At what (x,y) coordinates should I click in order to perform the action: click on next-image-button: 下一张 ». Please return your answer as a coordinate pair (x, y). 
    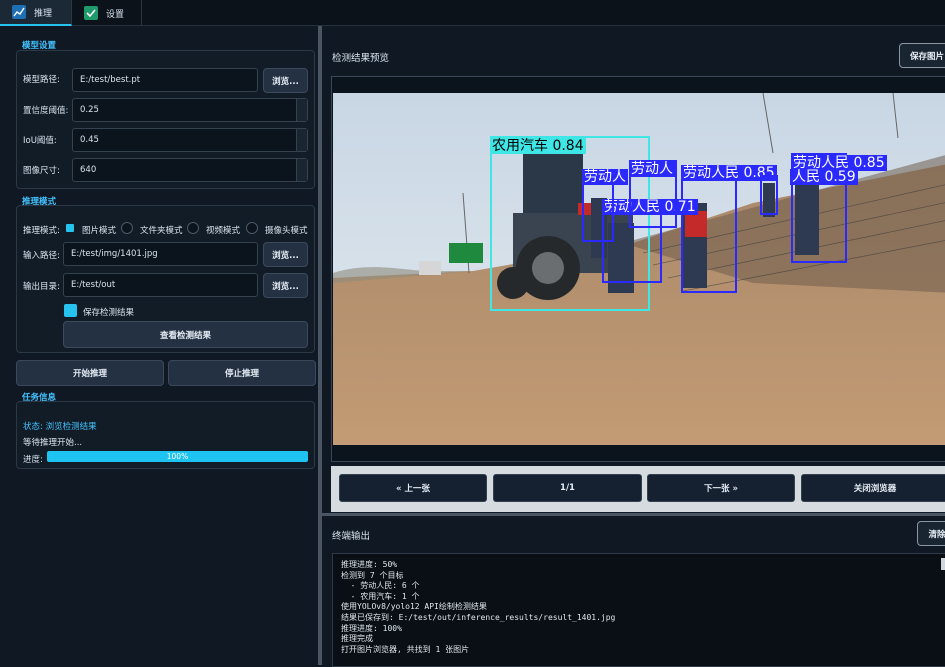
    Looking at the image, I should click on (721, 488).